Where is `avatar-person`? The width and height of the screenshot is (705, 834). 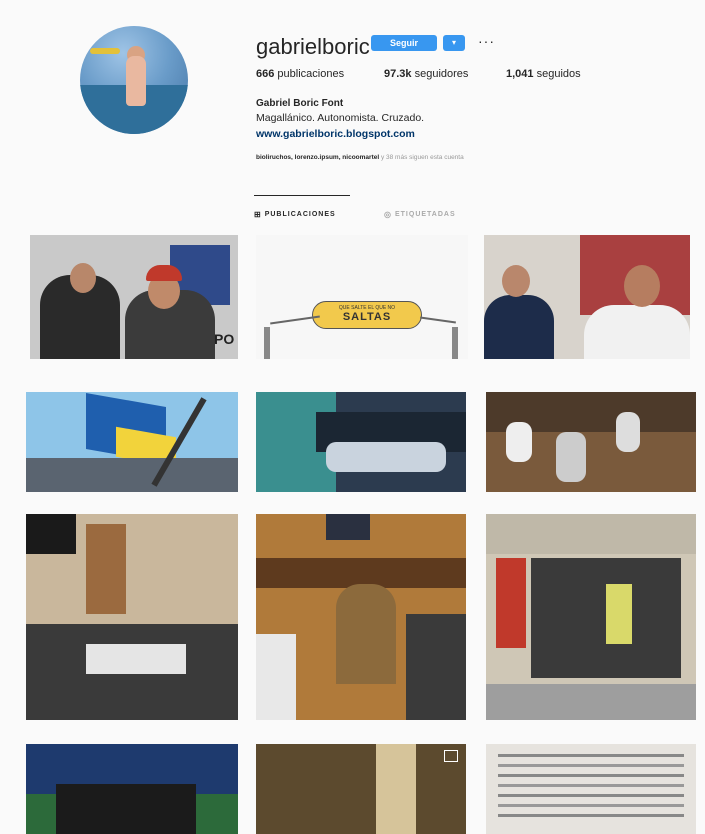
avatar-person is located at coordinates (136, 81).